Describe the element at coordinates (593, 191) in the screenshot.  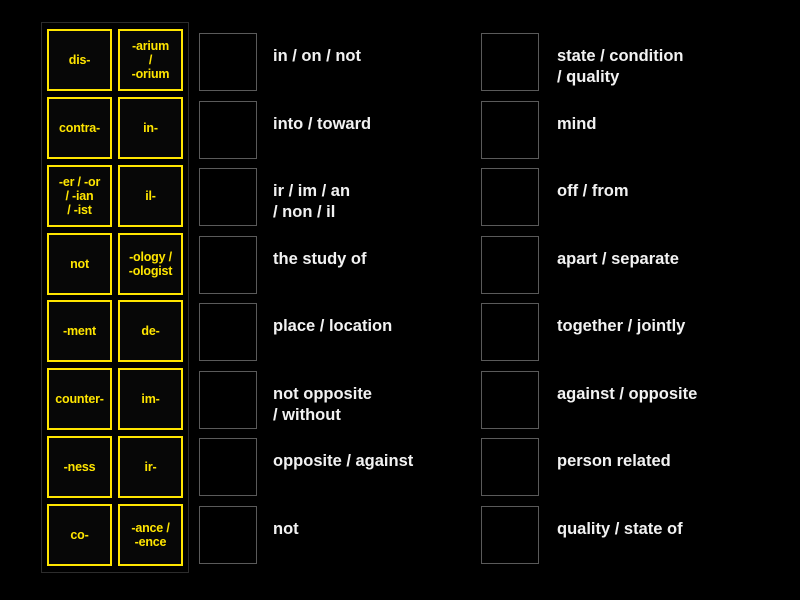
I see `answer-label: off / from` at that location.